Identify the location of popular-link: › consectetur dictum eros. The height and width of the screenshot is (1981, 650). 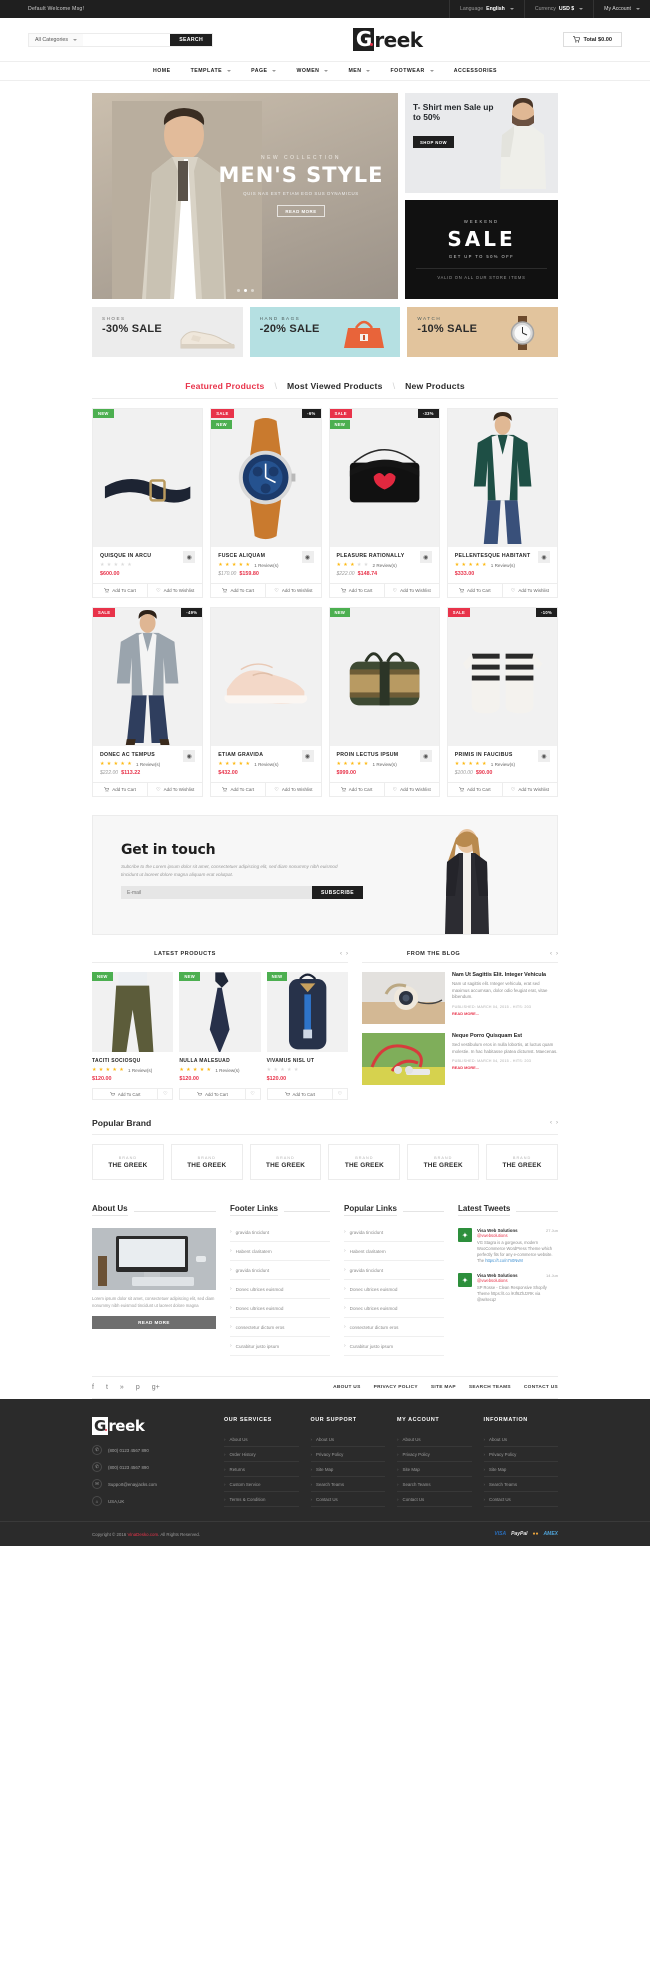
(394, 1327).